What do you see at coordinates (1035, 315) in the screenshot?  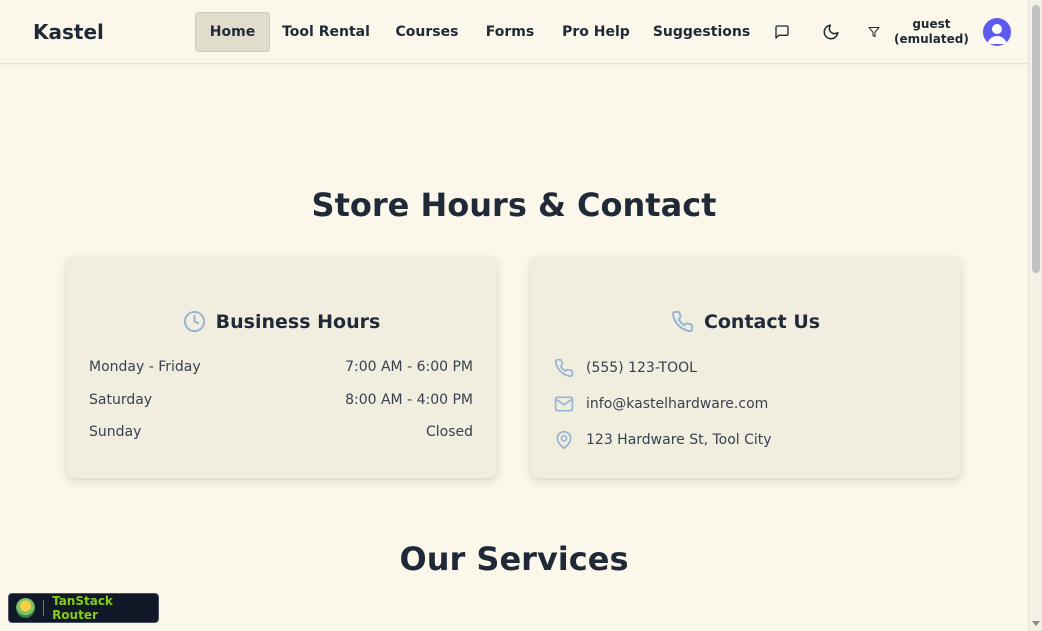 I see `page-scrollbar` at bounding box center [1035, 315].